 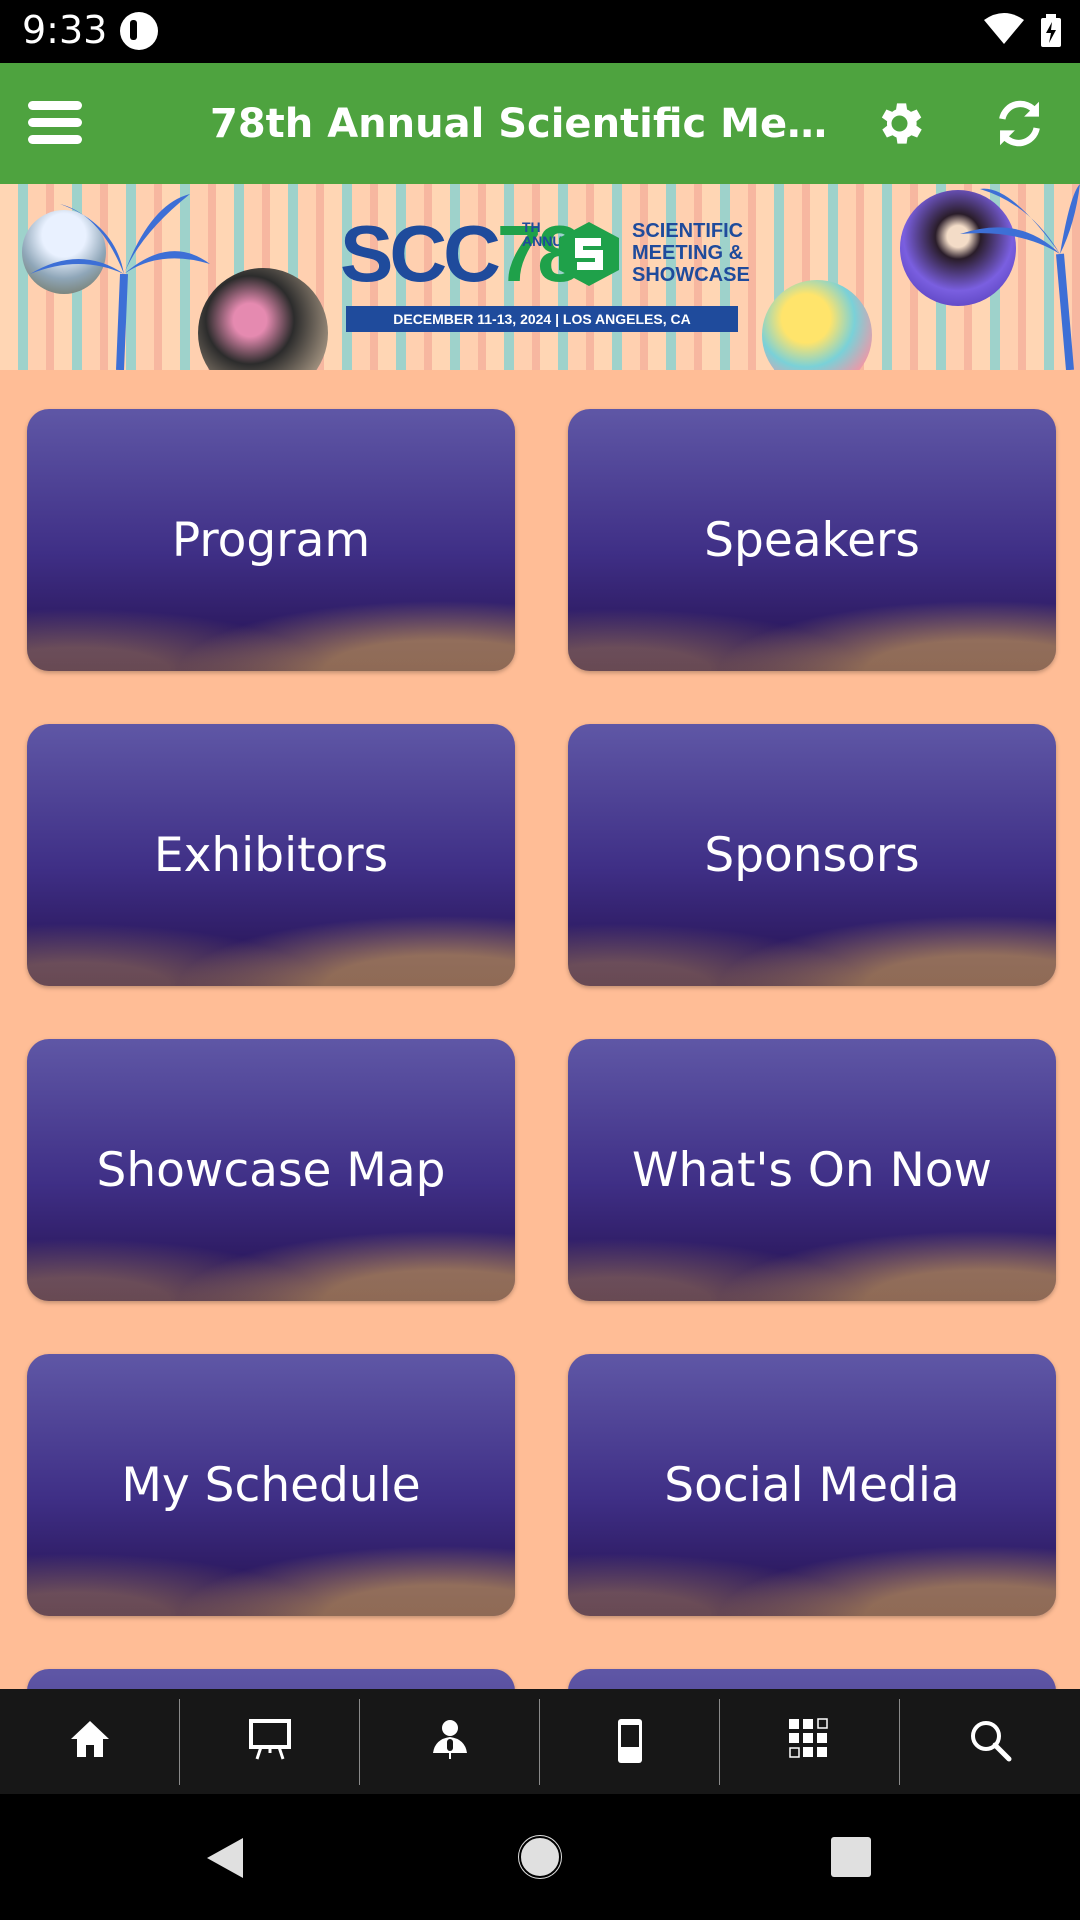 What do you see at coordinates (1004, 28) in the screenshot?
I see `wifi-icon` at bounding box center [1004, 28].